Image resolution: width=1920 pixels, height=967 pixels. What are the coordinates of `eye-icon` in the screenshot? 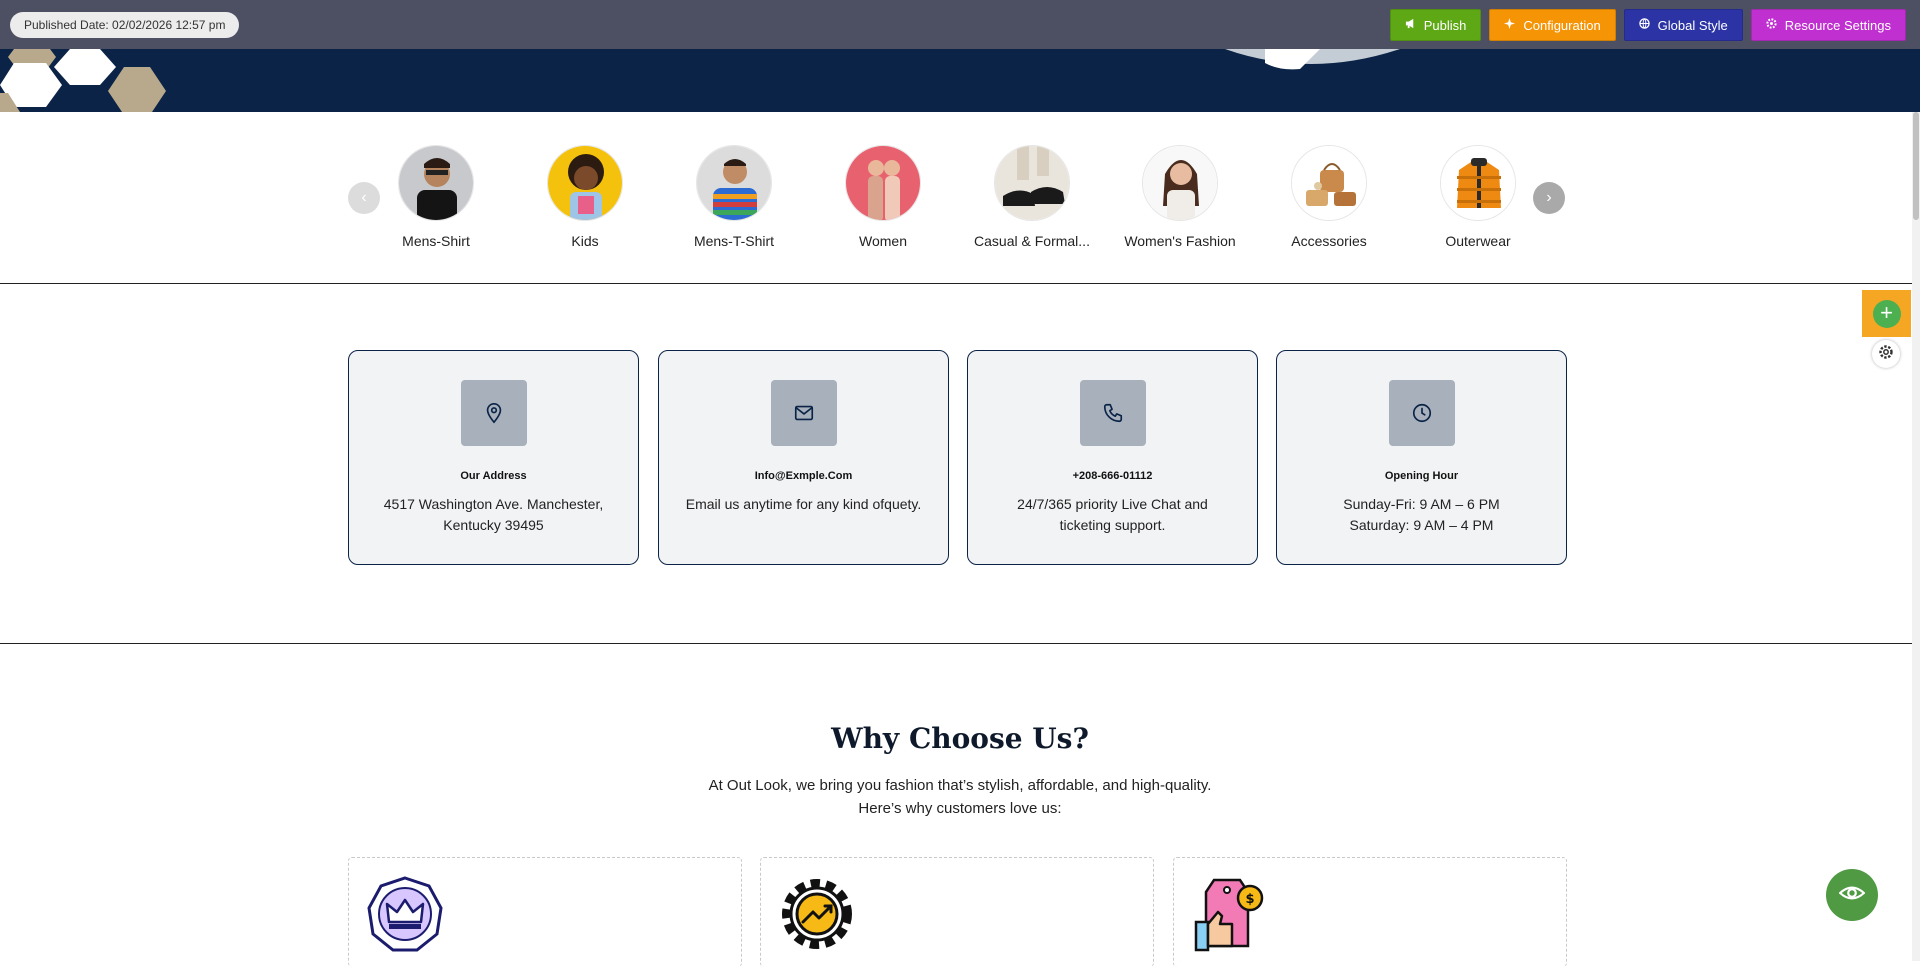 It's located at (1852, 895).